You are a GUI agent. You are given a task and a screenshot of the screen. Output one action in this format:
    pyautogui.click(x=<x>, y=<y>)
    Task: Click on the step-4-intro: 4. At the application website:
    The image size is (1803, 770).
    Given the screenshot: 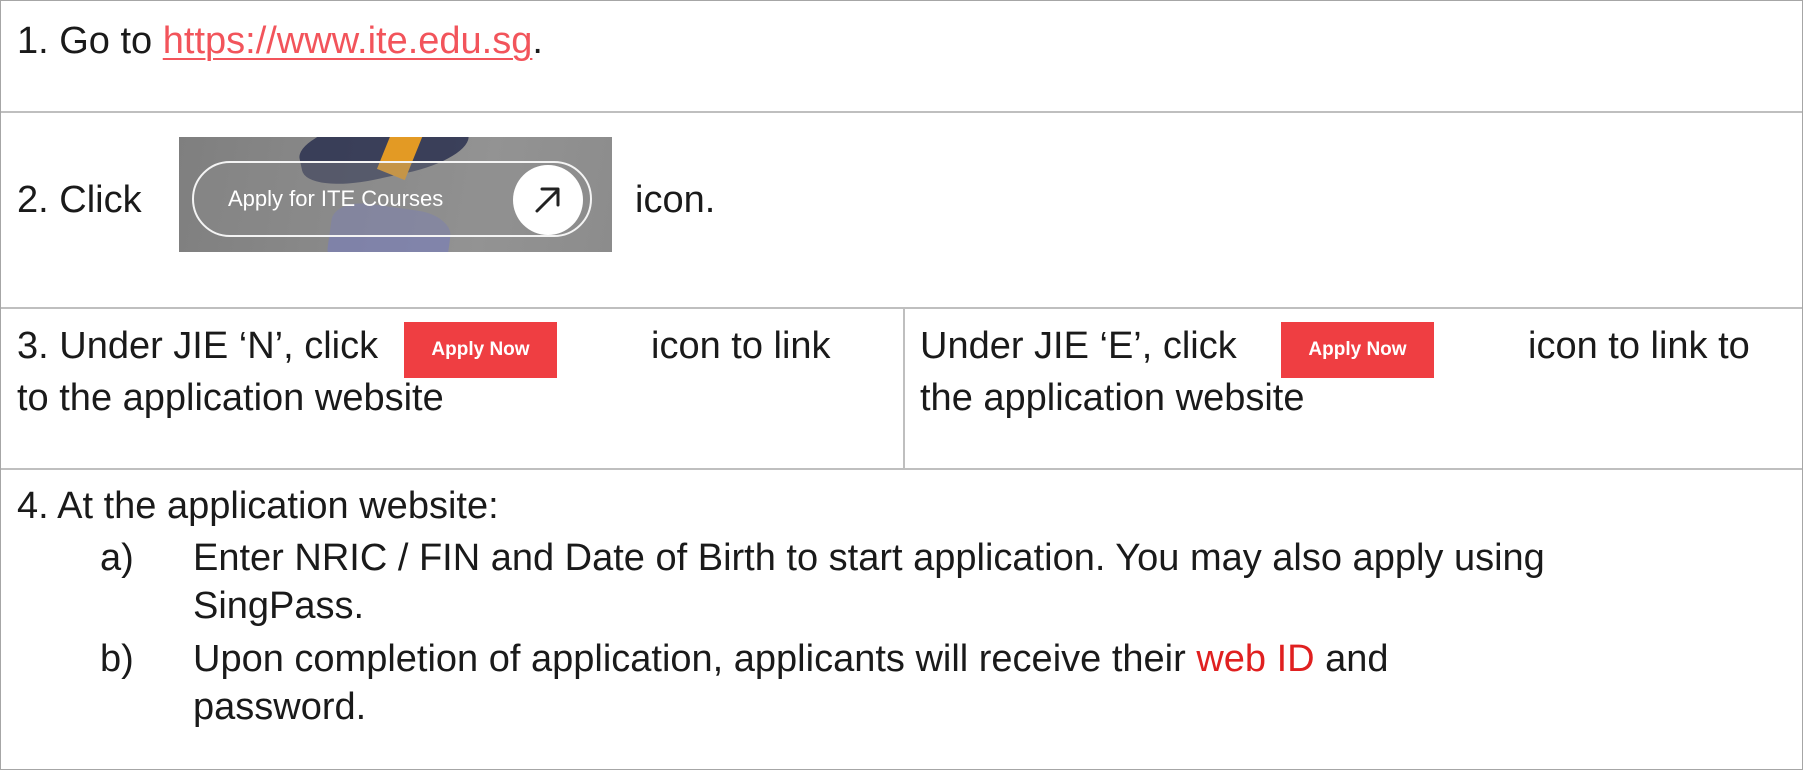 What is the action you would take?
    pyautogui.click(x=258, y=506)
    